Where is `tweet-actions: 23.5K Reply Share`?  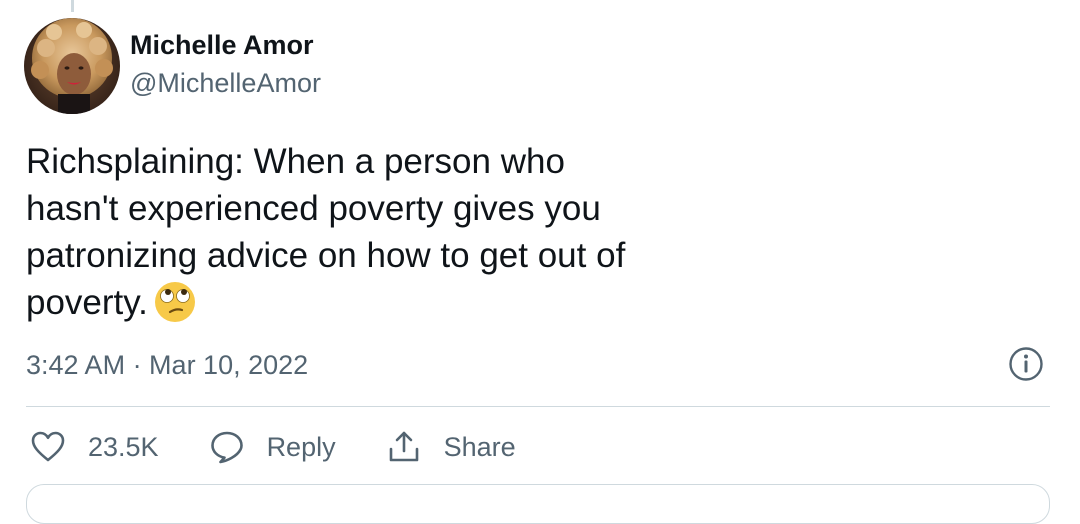 tweet-actions: 23.5K Reply Share is located at coordinates (298, 447).